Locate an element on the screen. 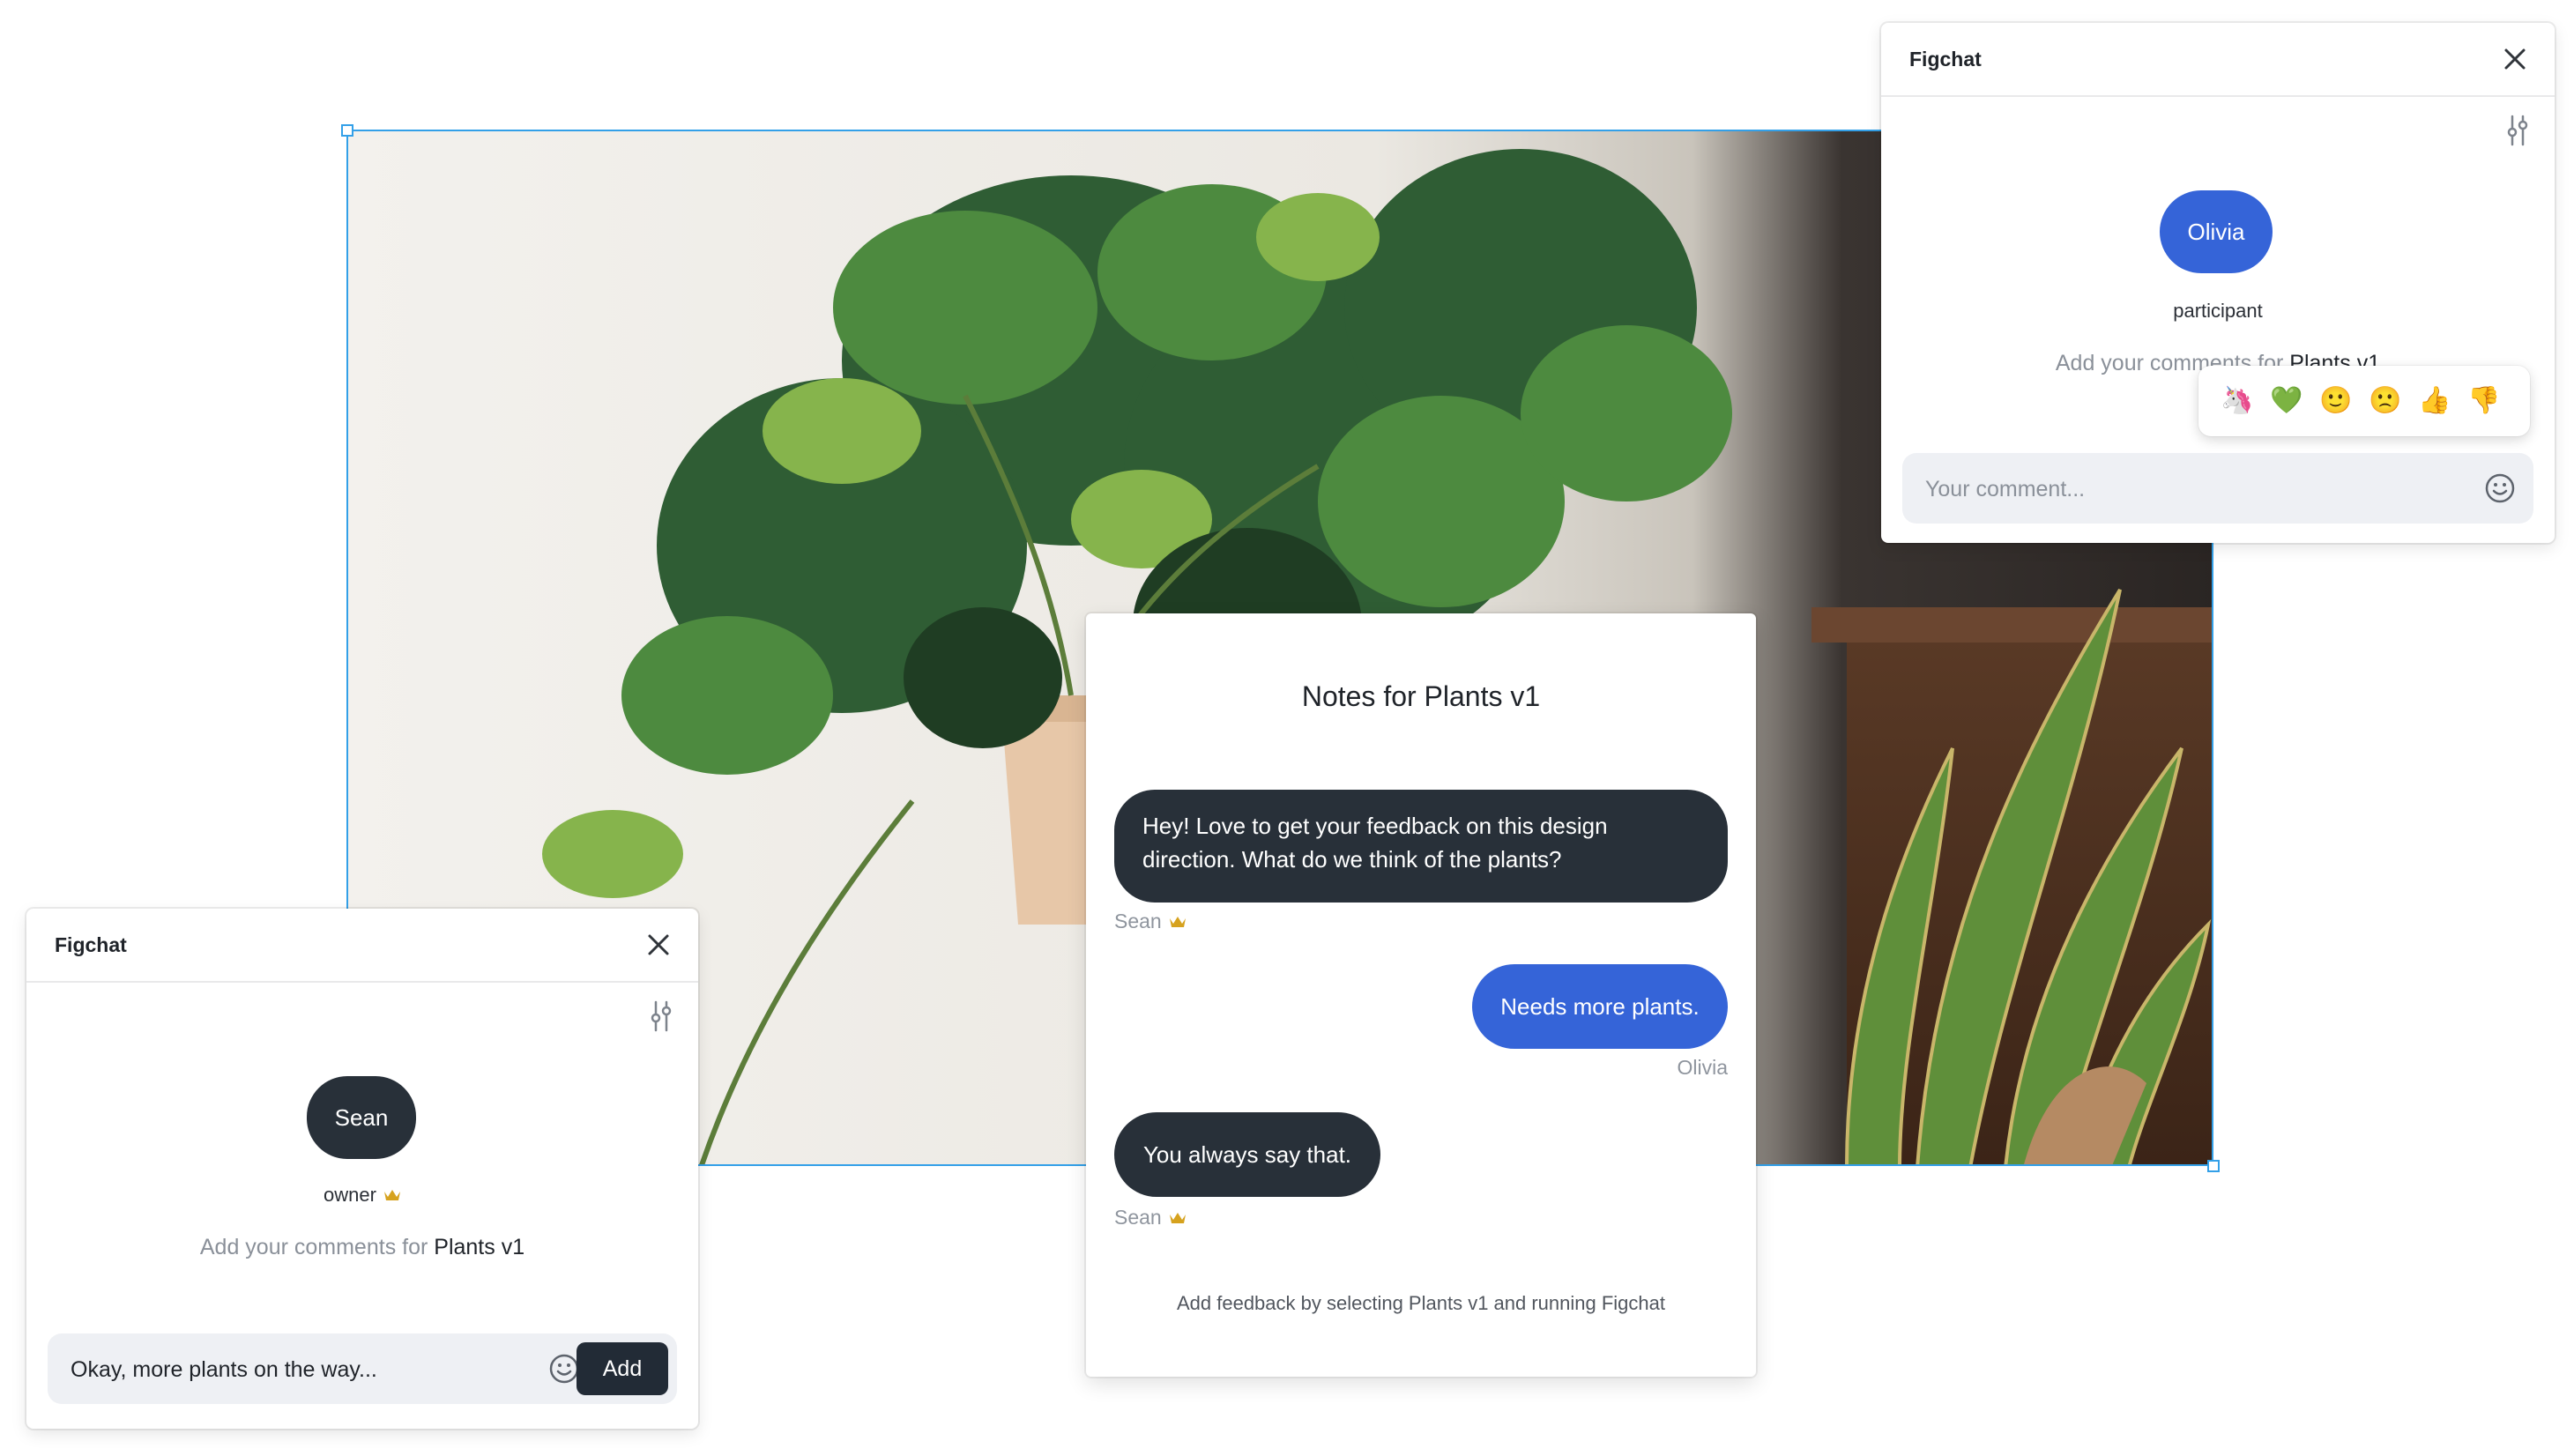  message-author: Olivia is located at coordinates (1702, 1068).